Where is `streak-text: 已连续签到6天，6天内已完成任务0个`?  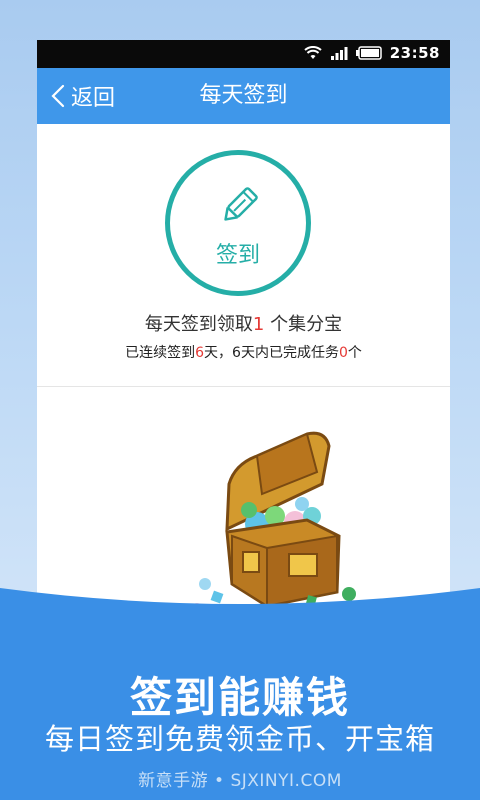 streak-text: 已连续签到6天，6天内已完成任务0个 is located at coordinates (243, 352).